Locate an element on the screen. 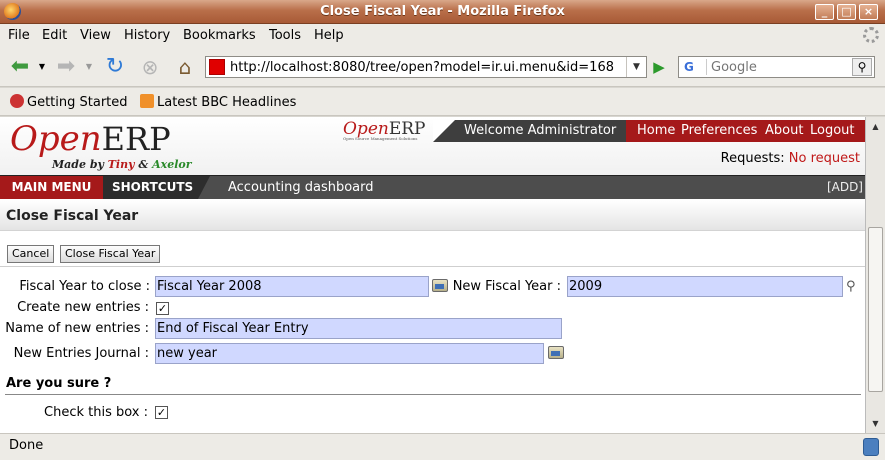 The width and height of the screenshot is (885, 460). section-separator is located at coordinates (433, 394).